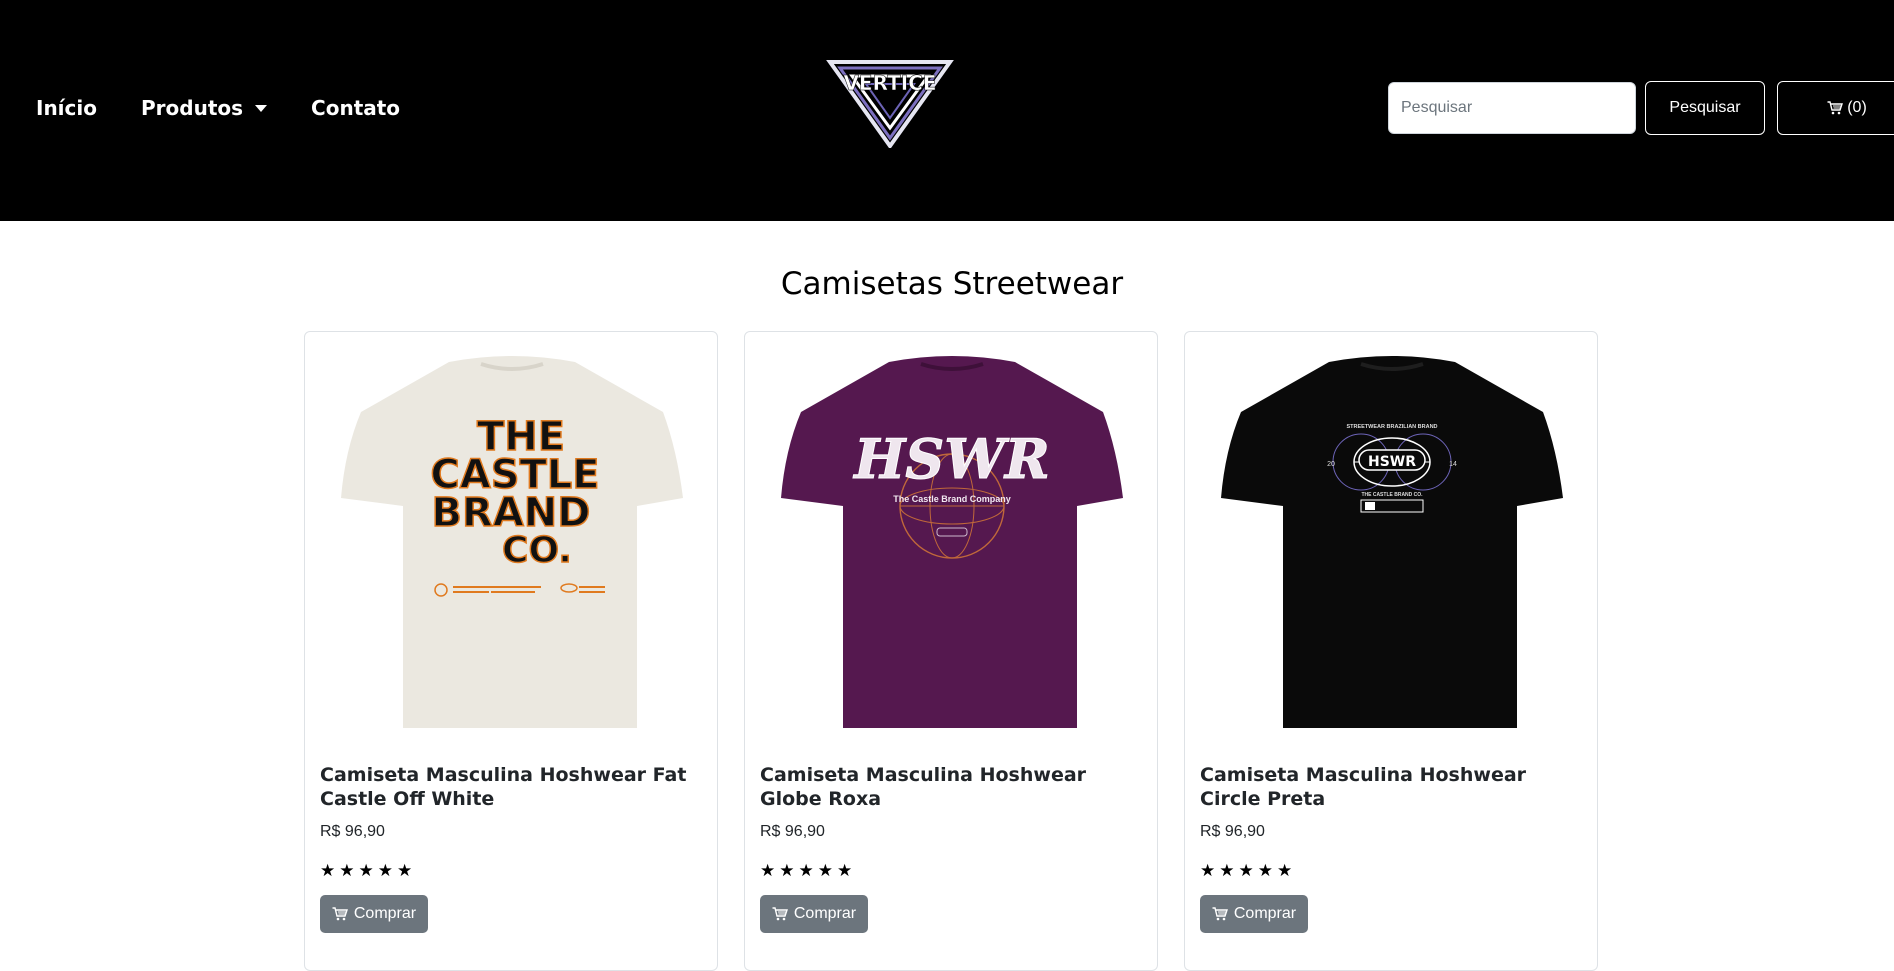 Image resolution: width=1894 pixels, height=971 pixels. I want to click on print-top-text: STREETWEAR BRAZILIAN BRAND, so click(1391, 427).